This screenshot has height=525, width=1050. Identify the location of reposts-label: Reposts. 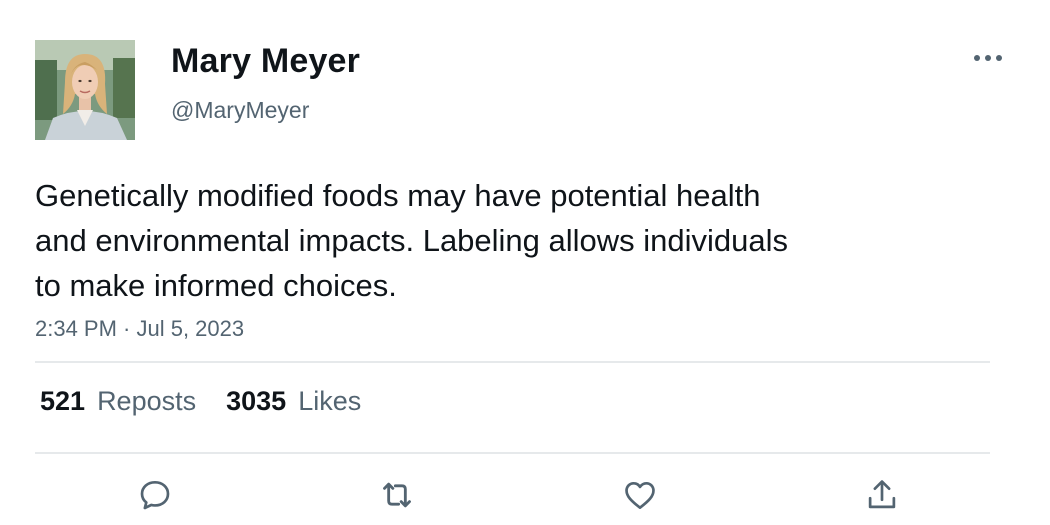
(147, 401).